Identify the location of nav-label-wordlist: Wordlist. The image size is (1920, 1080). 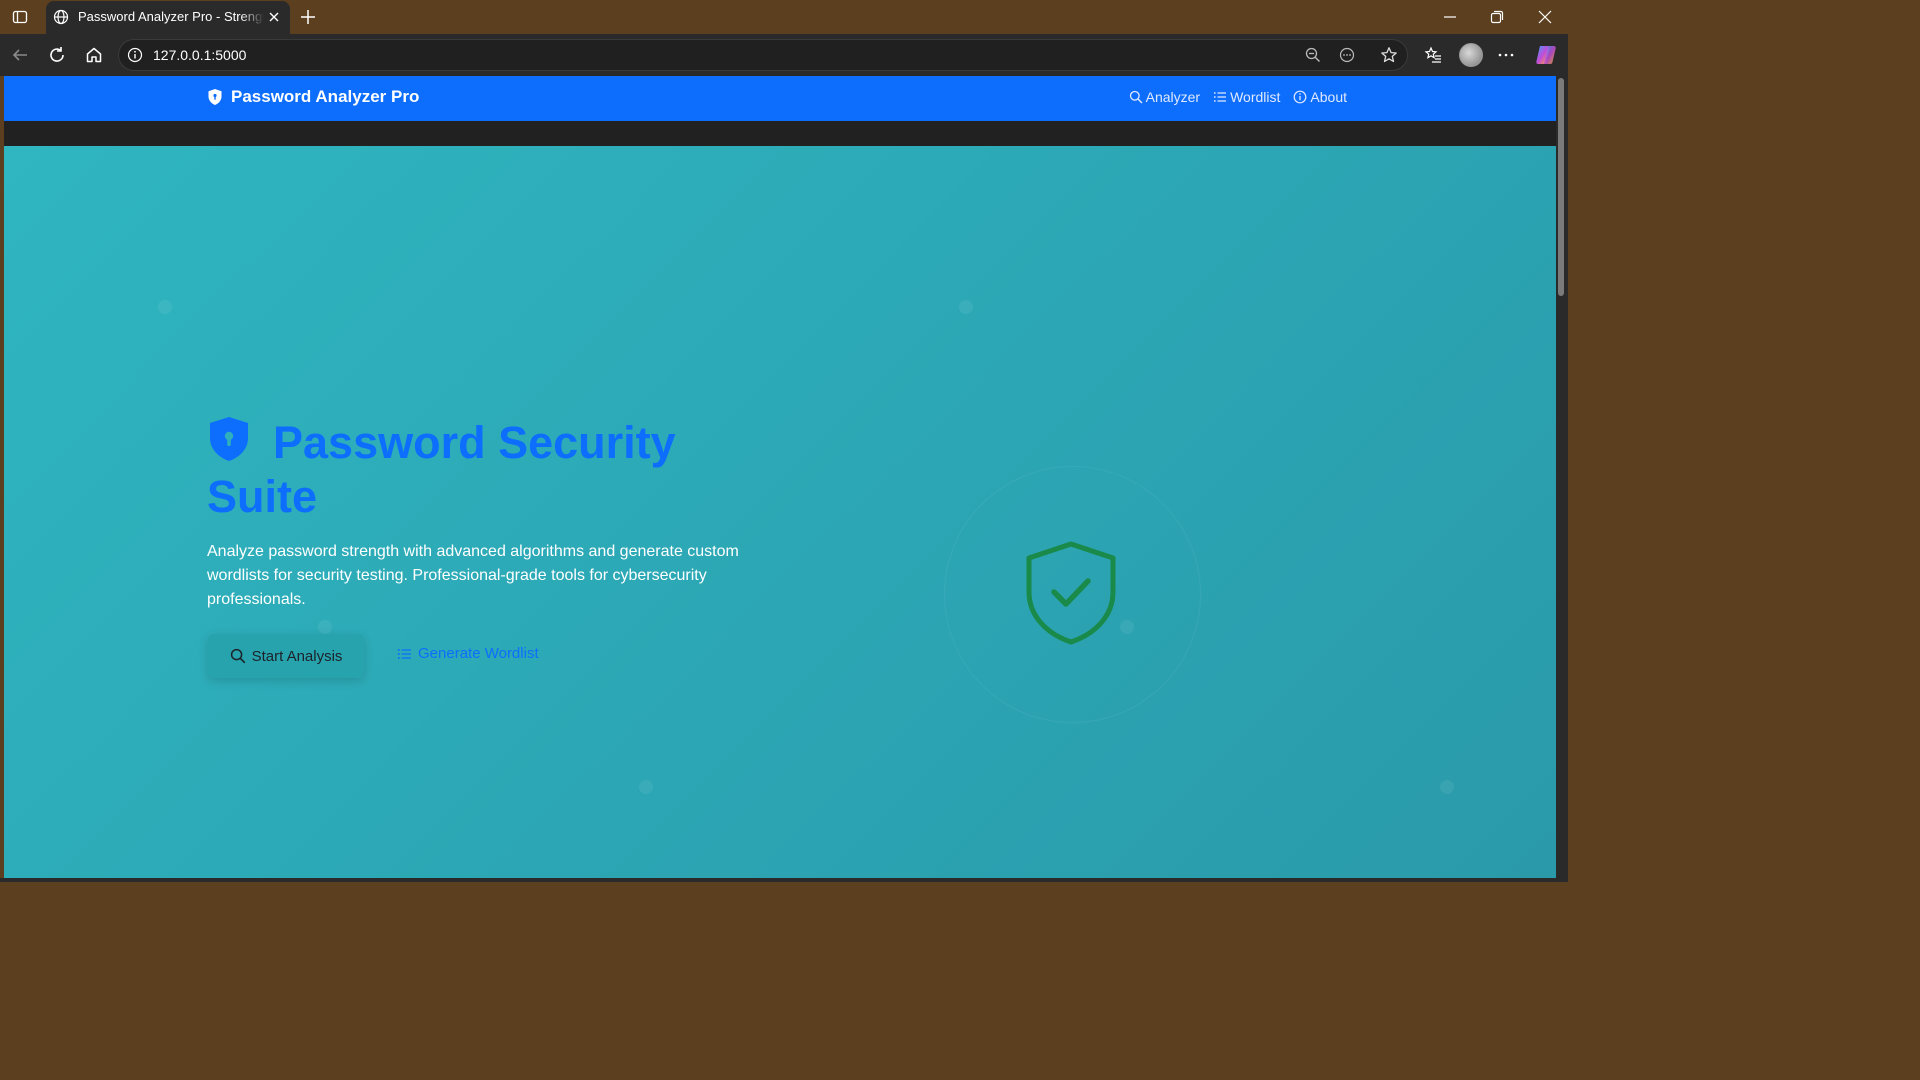
(1255, 97).